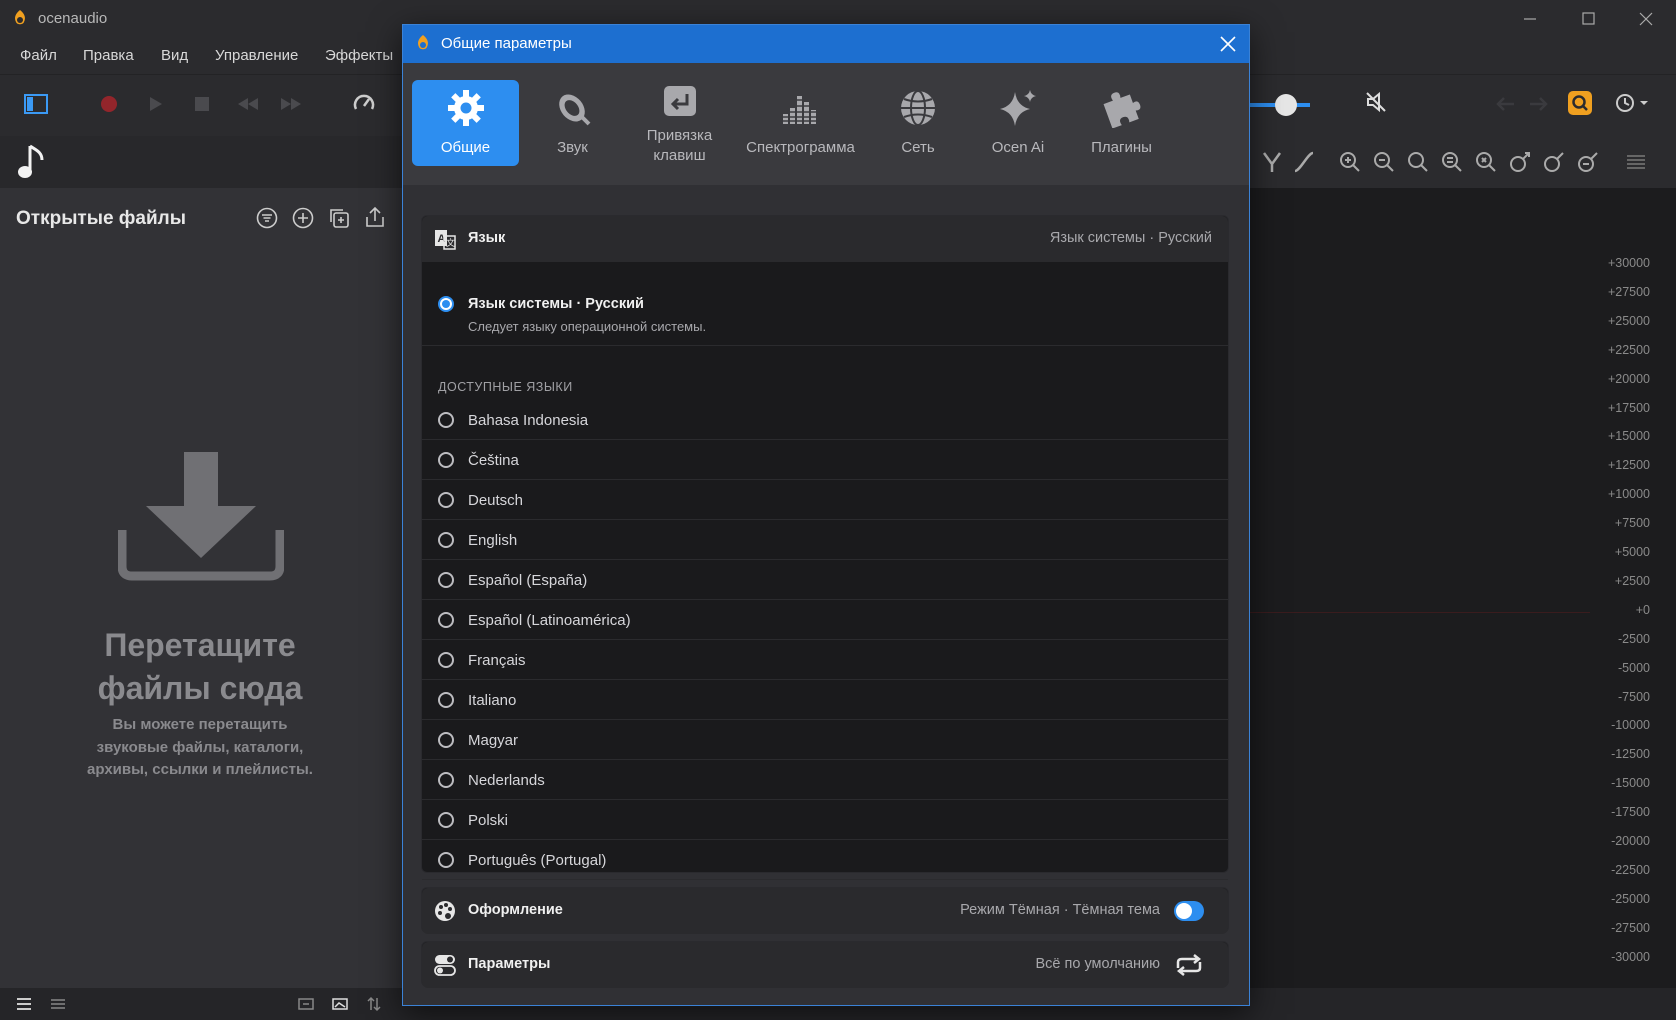 Image resolution: width=1676 pixels, height=1020 pixels. Describe the element at coordinates (375, 217) in the screenshot. I see `export-icon` at that location.